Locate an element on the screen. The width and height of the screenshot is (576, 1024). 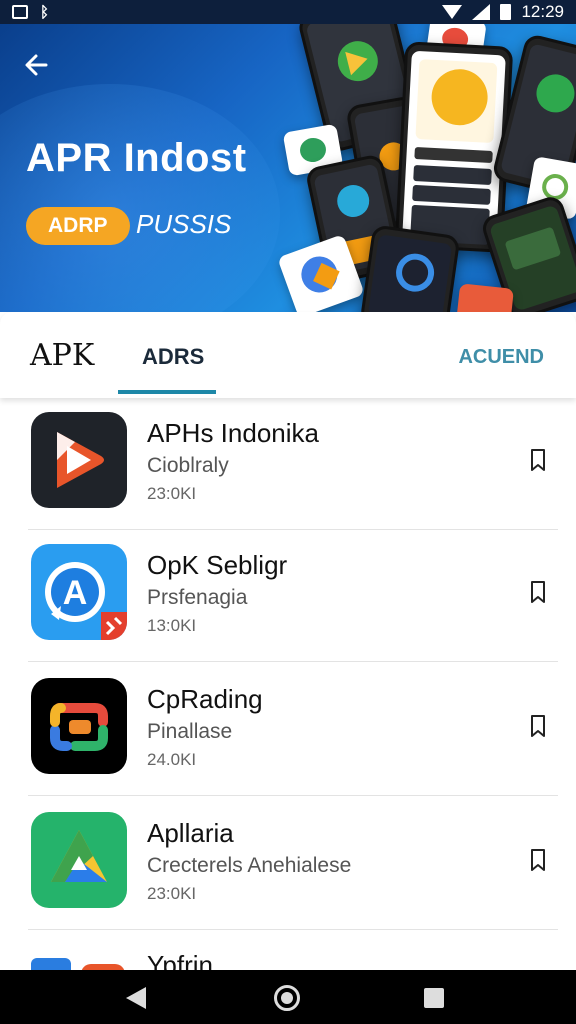
app-name: CpRading is located at coordinates (205, 699).